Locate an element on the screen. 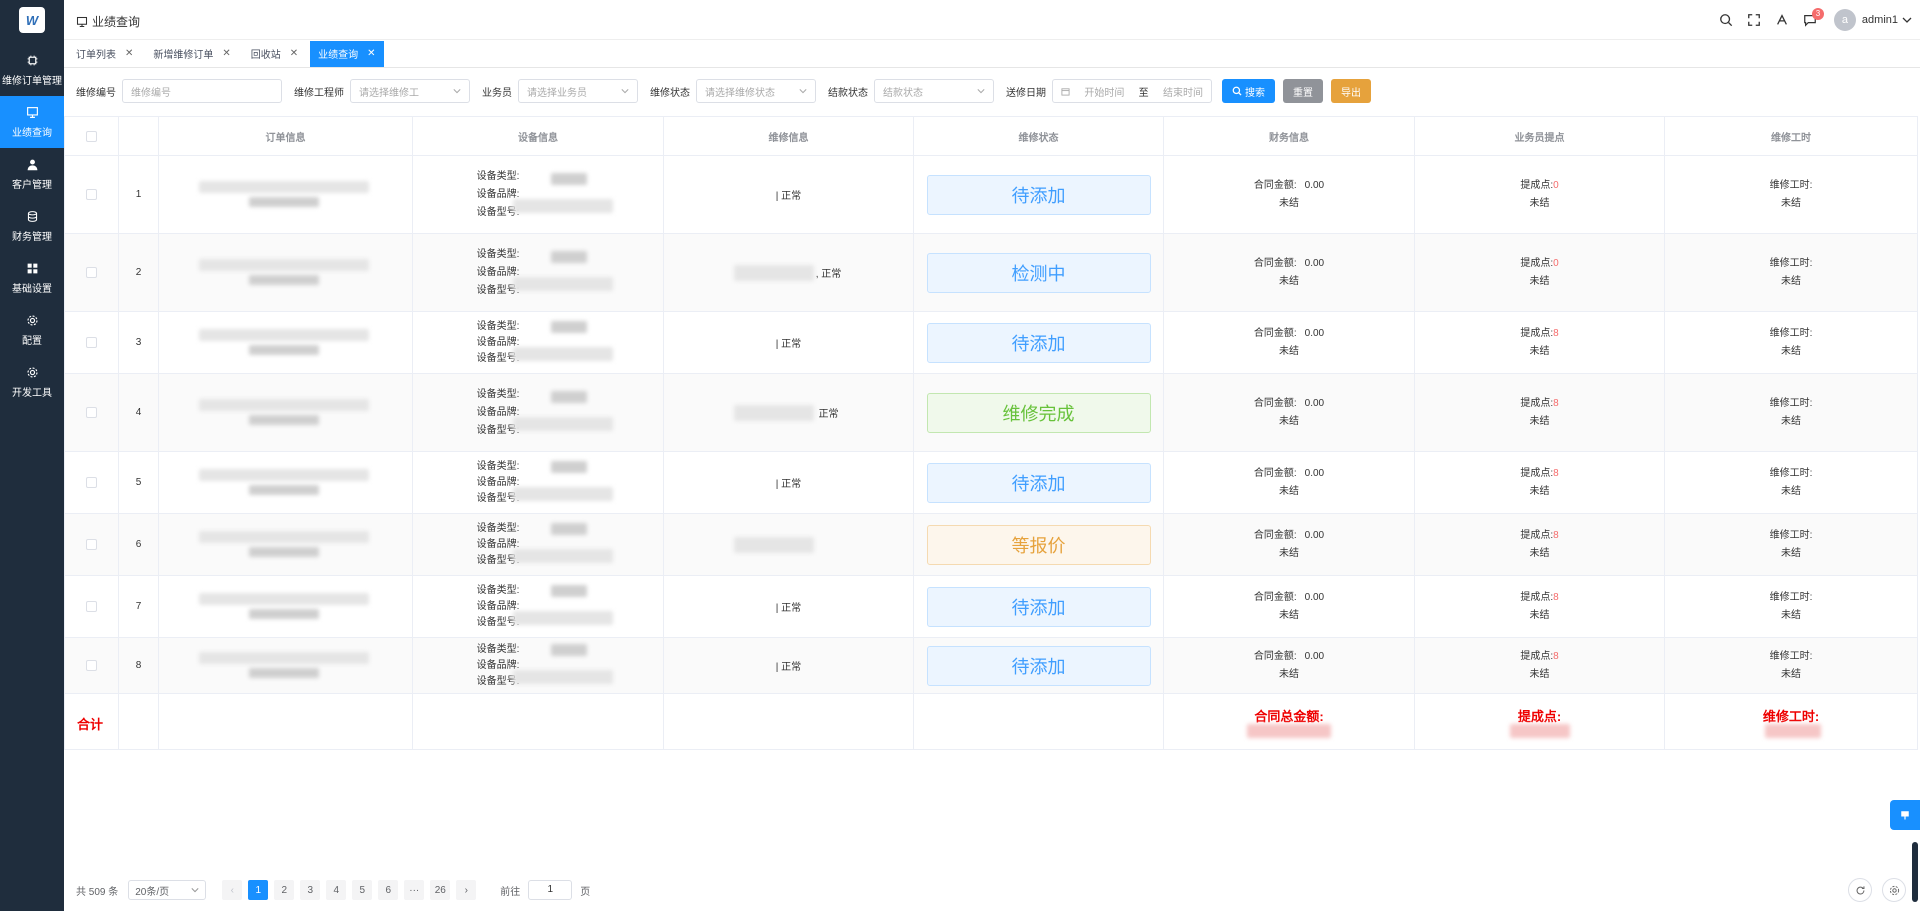 Image resolution: width=1920 pixels, height=911 pixels. grid-icon is located at coordinates (32, 269).